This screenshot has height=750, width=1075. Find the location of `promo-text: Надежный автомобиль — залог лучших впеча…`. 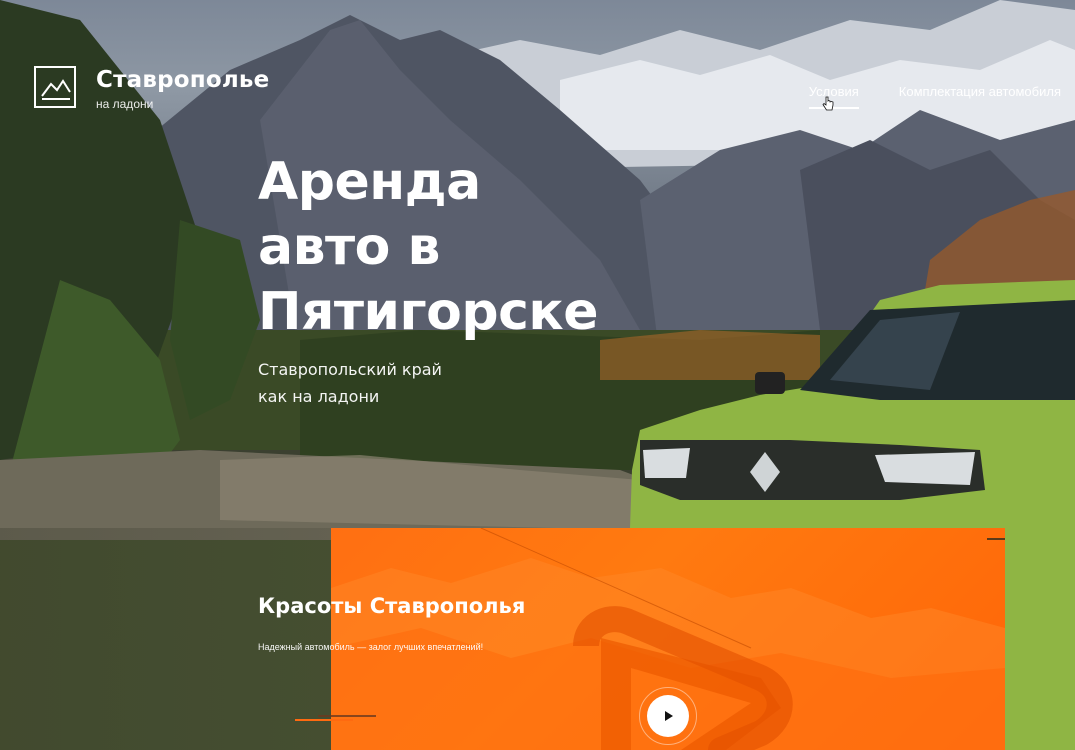

promo-text: Надежный автомобиль — залог лучших впеча… is located at coordinates (371, 647).